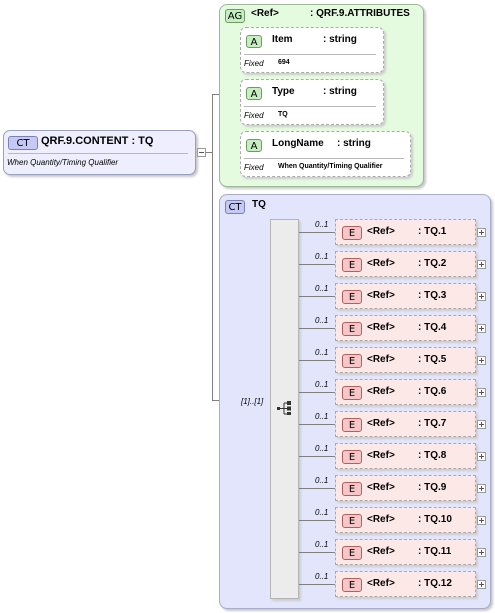 The width and height of the screenshot is (495, 613). What do you see at coordinates (340, 39) in the screenshot?
I see `attribute-type: : string` at bounding box center [340, 39].